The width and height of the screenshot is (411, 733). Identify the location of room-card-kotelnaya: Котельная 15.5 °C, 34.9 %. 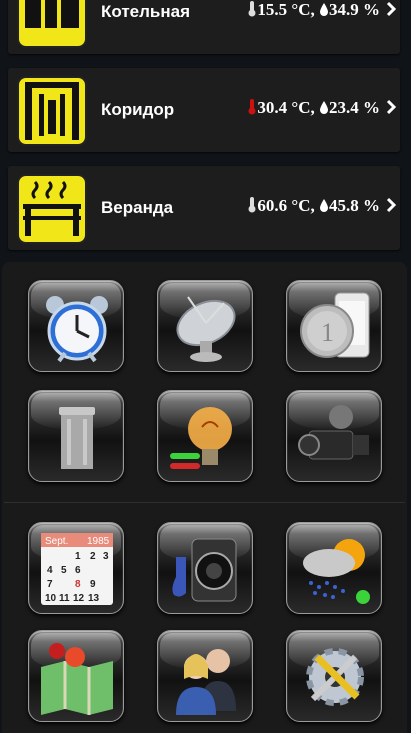
(204, 27).